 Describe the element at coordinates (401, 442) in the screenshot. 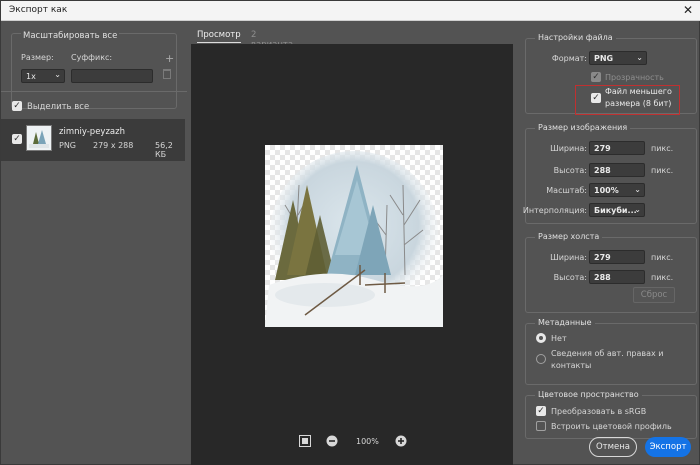

I see `zoom-in-icon` at that location.